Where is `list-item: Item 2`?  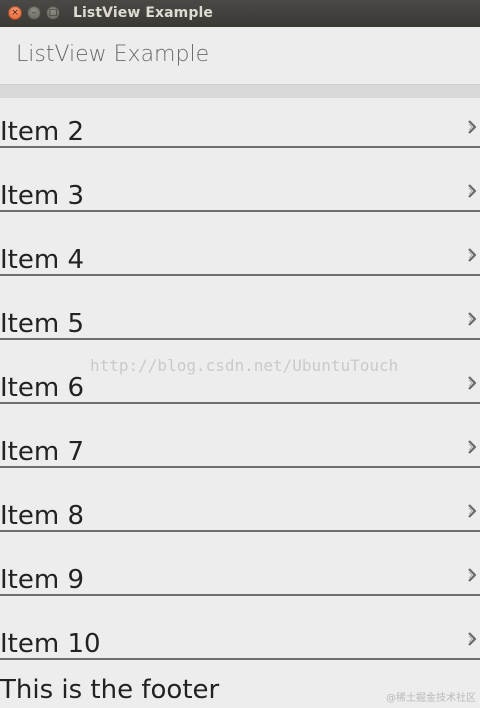 list-item: Item 2 is located at coordinates (240, 123).